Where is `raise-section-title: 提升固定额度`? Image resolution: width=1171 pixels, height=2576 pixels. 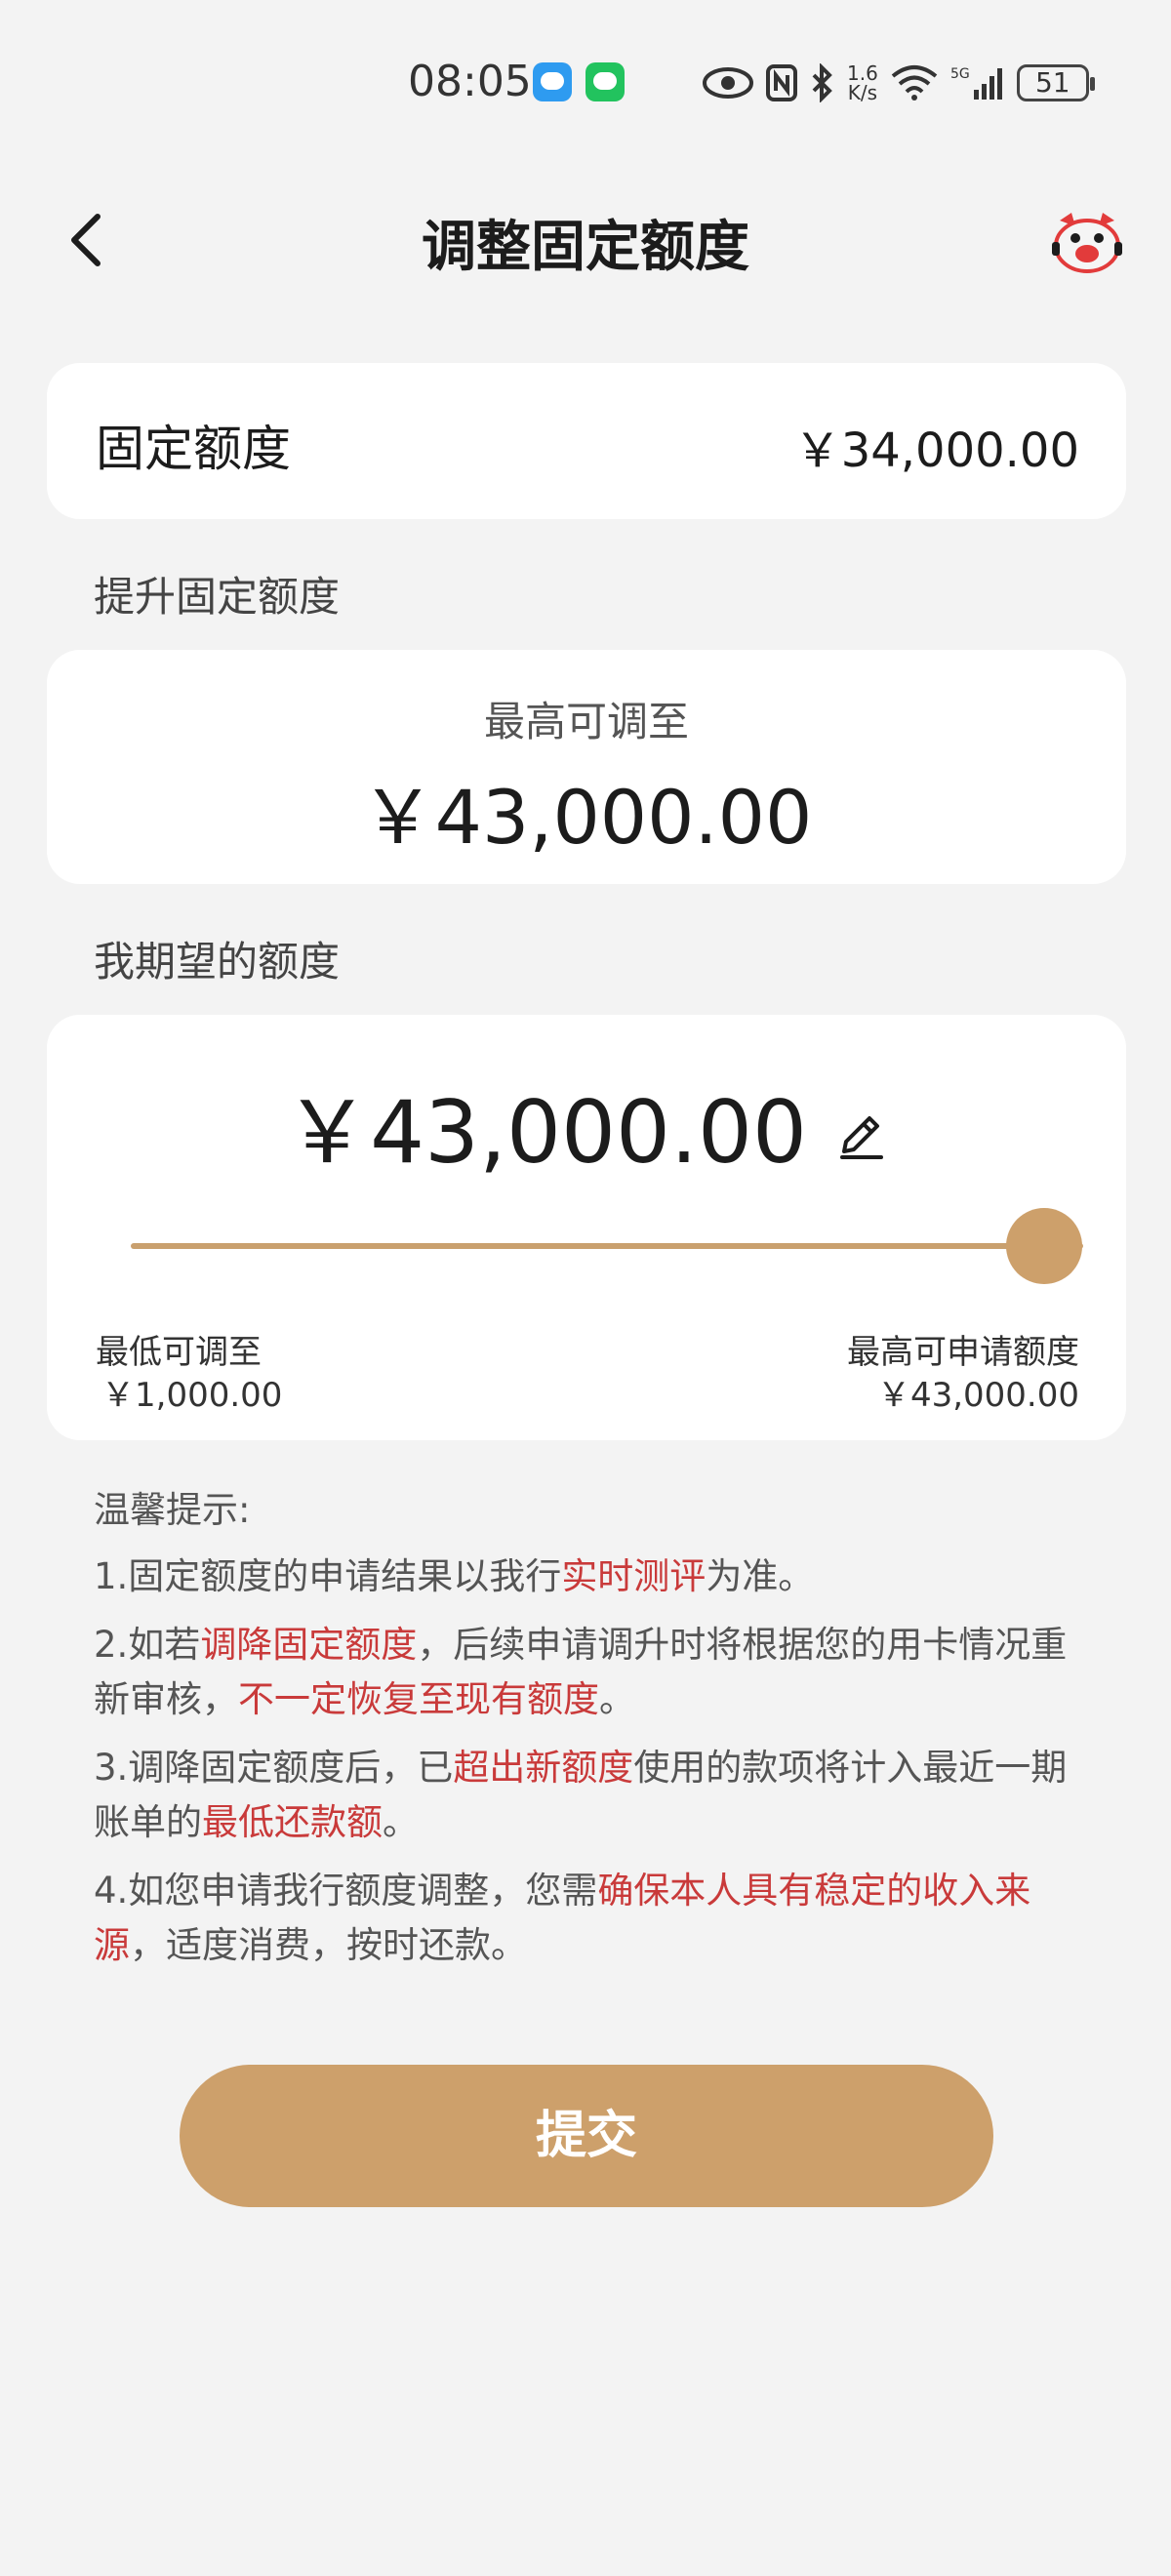 raise-section-title: 提升固定额度 is located at coordinates (217, 597).